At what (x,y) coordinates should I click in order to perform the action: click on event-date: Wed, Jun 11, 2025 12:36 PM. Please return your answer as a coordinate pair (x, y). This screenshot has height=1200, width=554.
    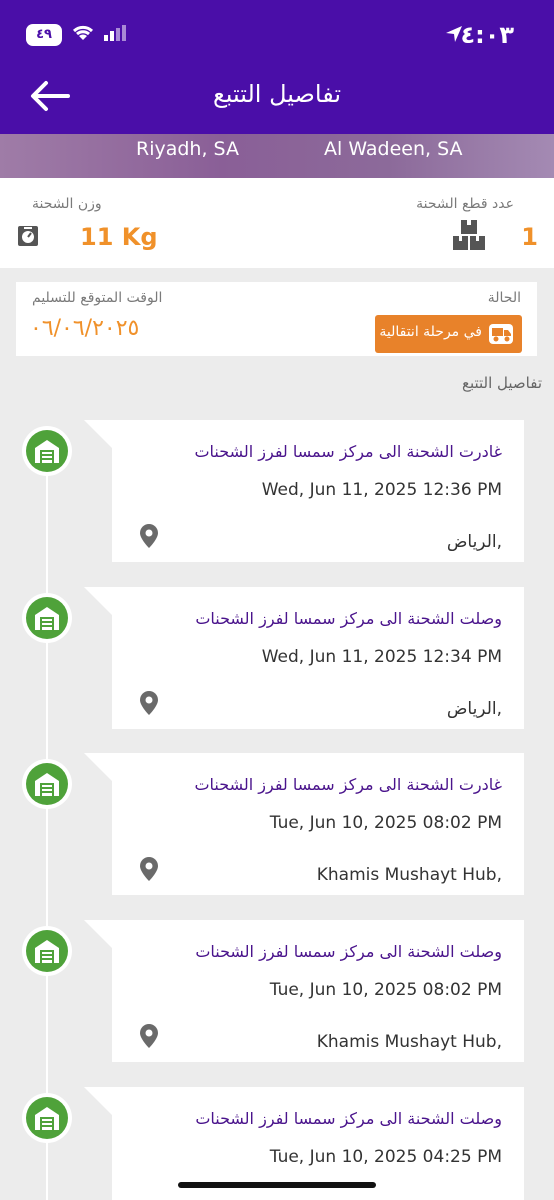
    Looking at the image, I should click on (381, 490).